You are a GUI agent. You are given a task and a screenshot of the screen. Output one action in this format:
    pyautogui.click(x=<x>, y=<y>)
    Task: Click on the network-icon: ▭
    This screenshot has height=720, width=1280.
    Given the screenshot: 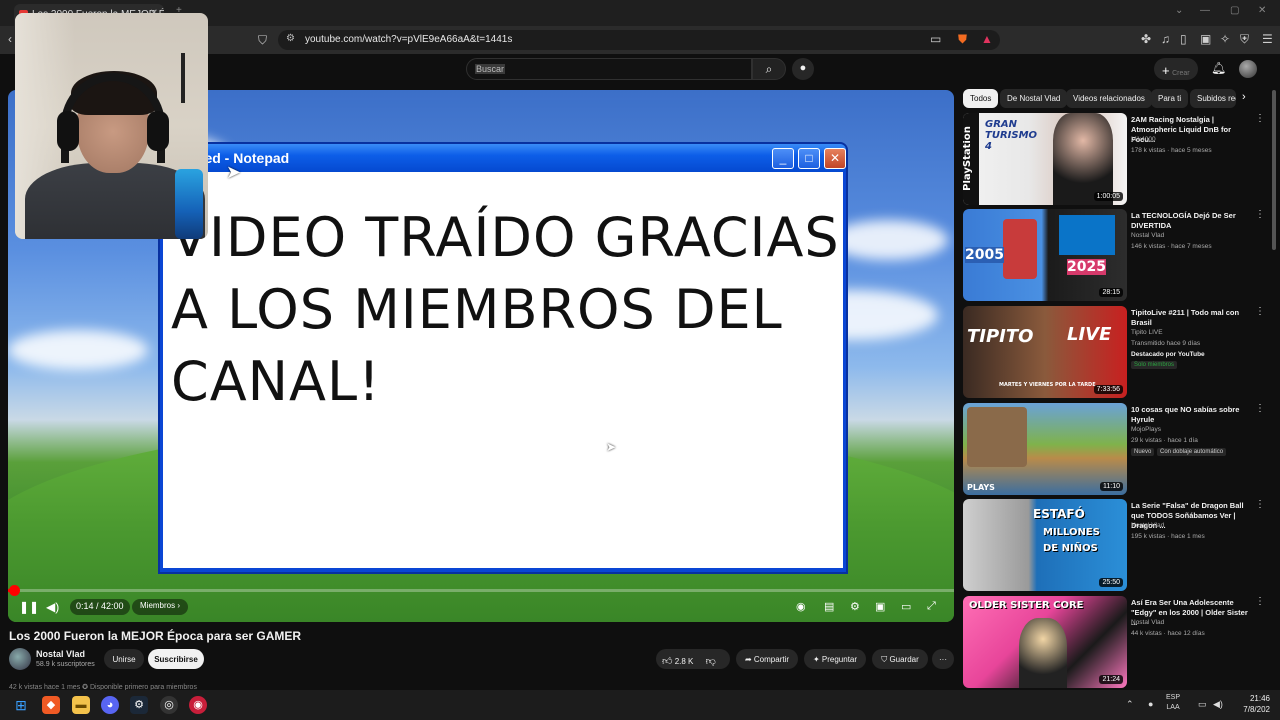 What is the action you would take?
    pyautogui.click(x=1202, y=704)
    